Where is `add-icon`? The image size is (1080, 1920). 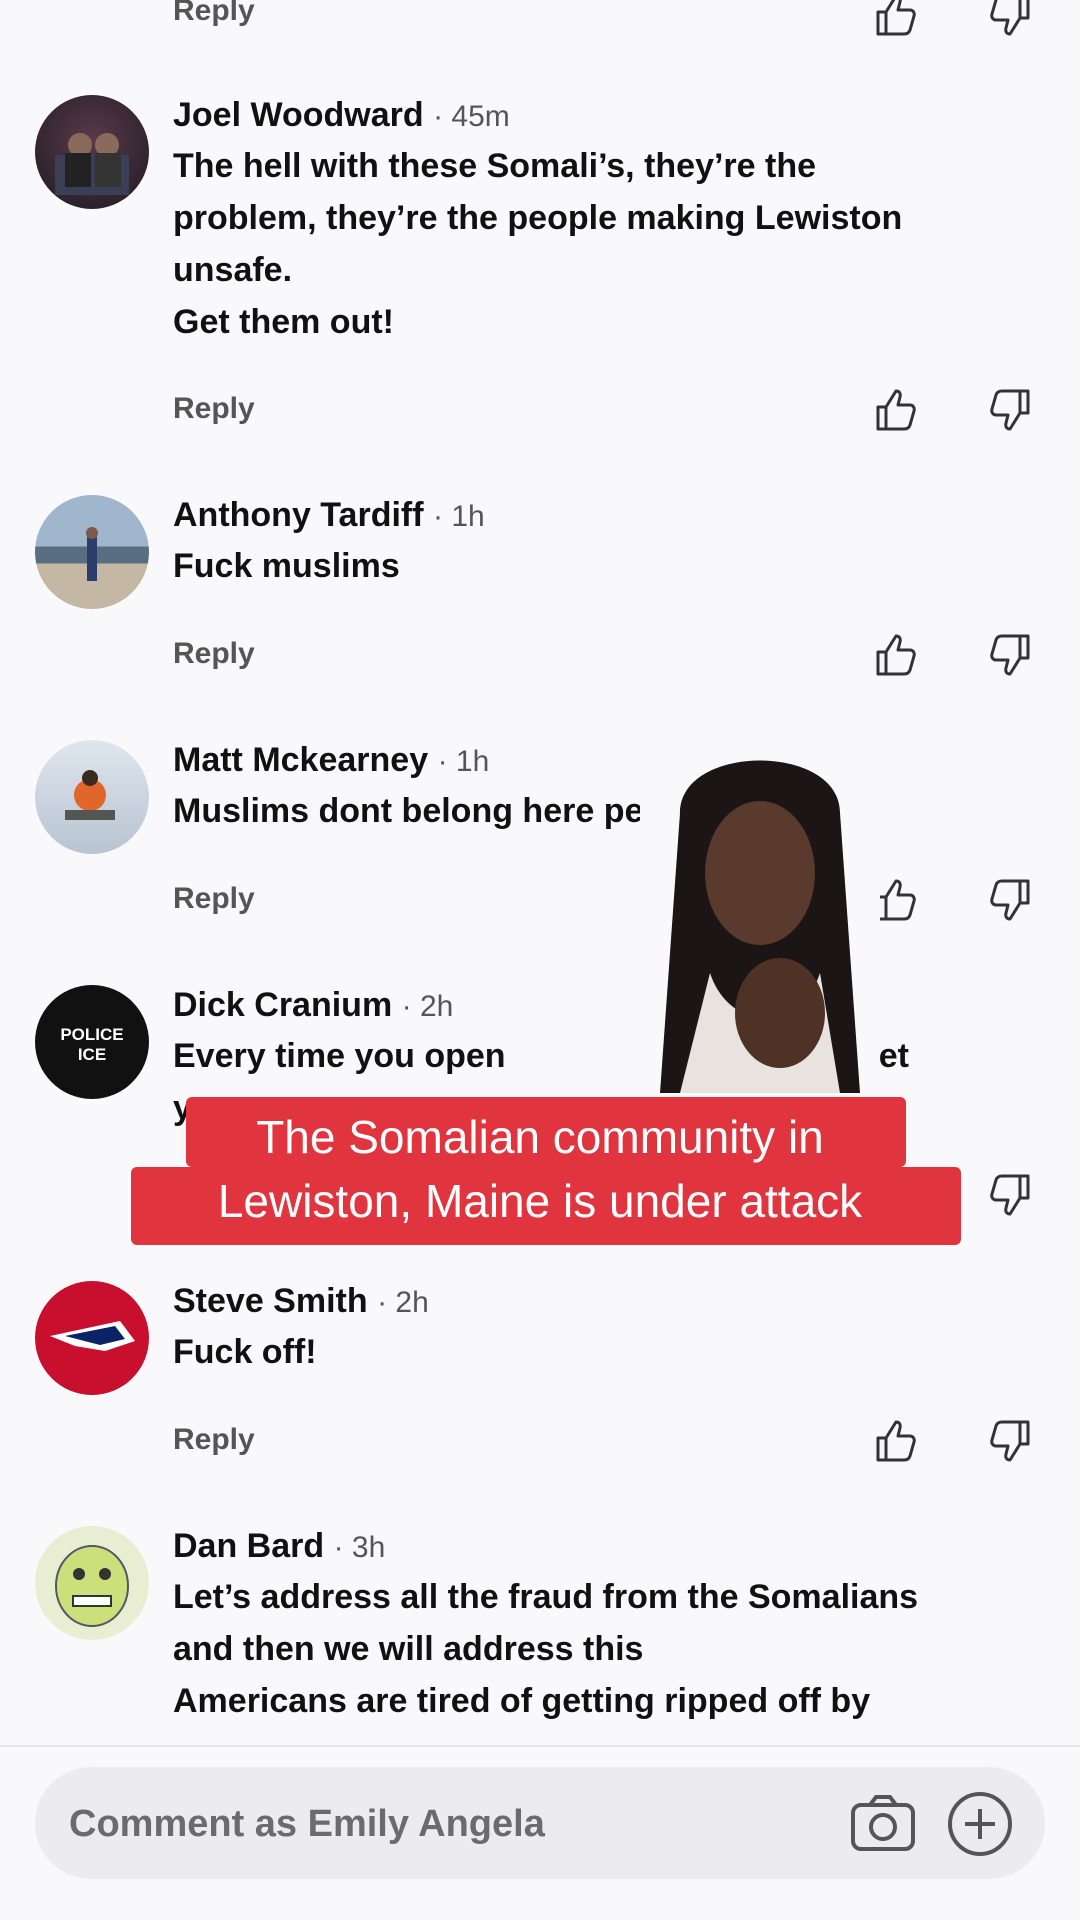
add-icon is located at coordinates (980, 1824).